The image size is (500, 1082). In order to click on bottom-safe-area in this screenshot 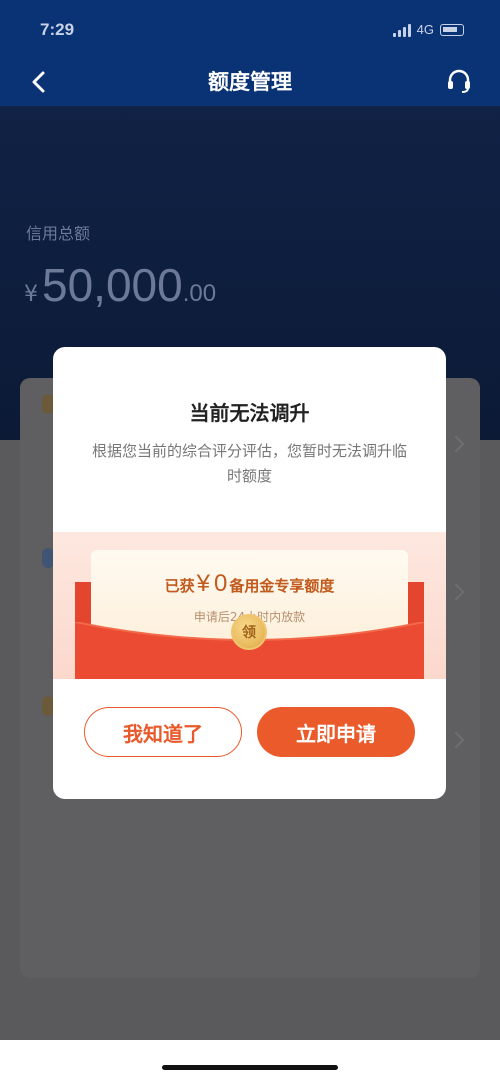, I will do `click(250, 1061)`.